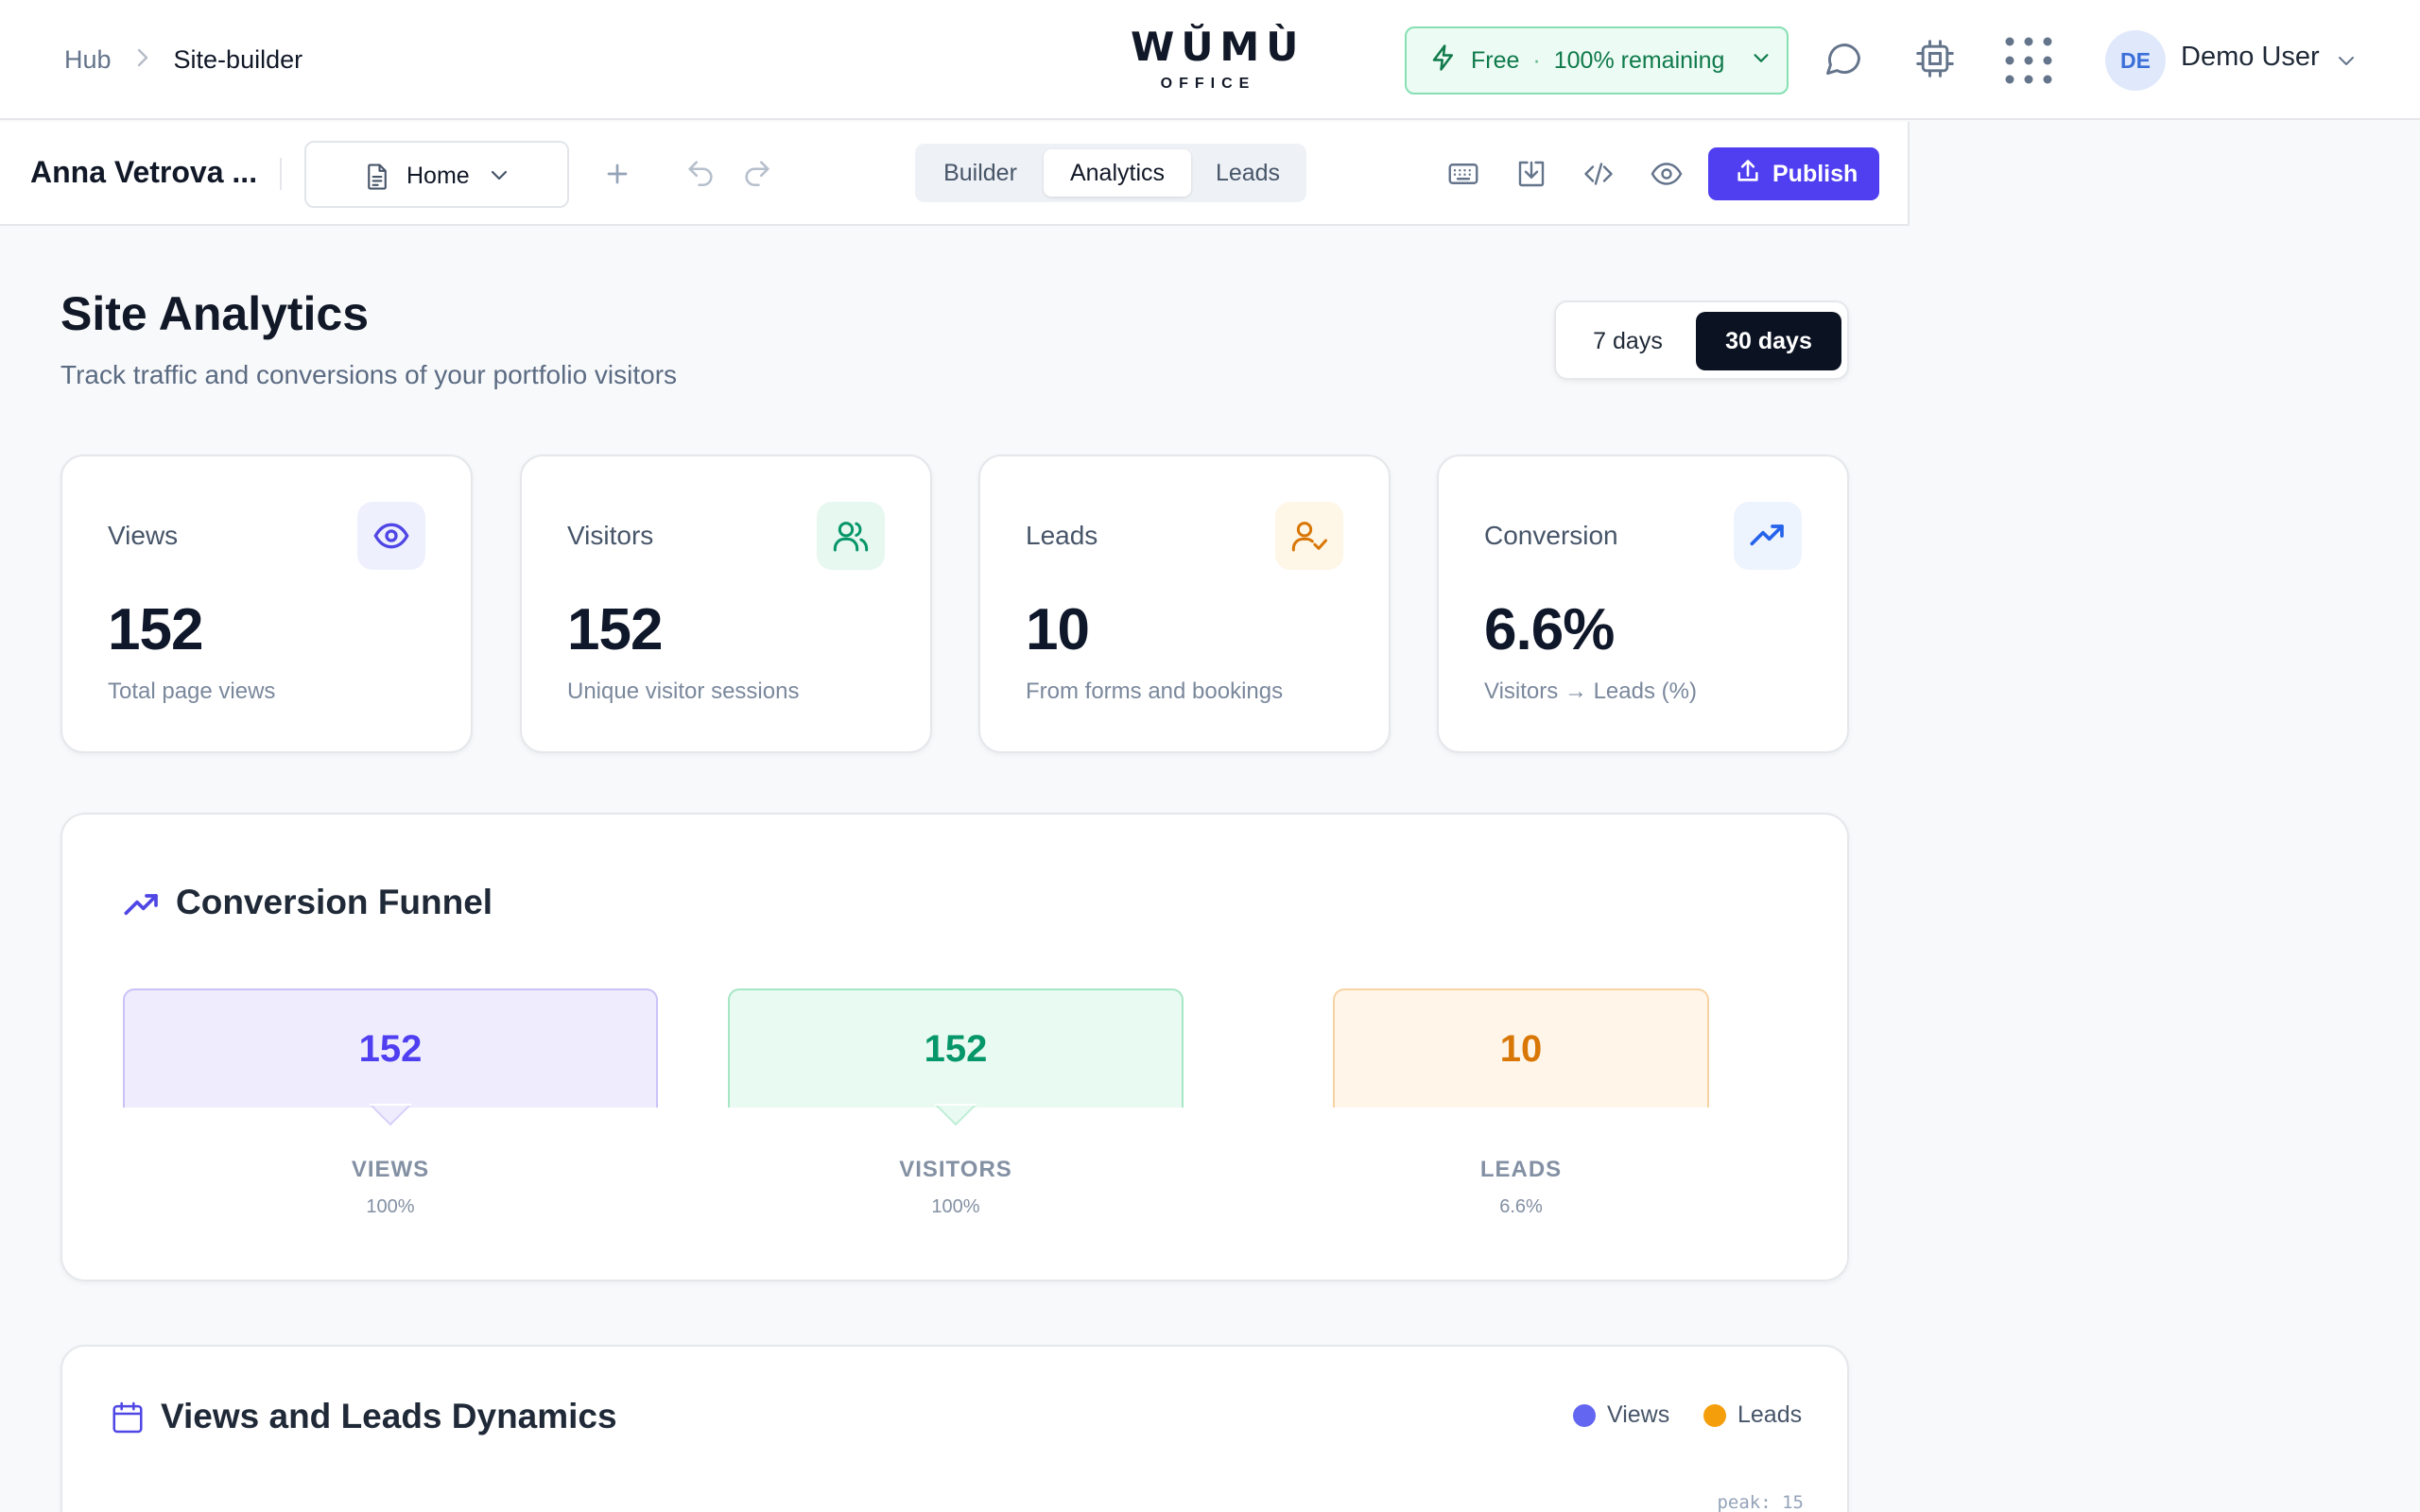  What do you see at coordinates (192, 691) in the screenshot?
I see `stat-description: Total page views` at bounding box center [192, 691].